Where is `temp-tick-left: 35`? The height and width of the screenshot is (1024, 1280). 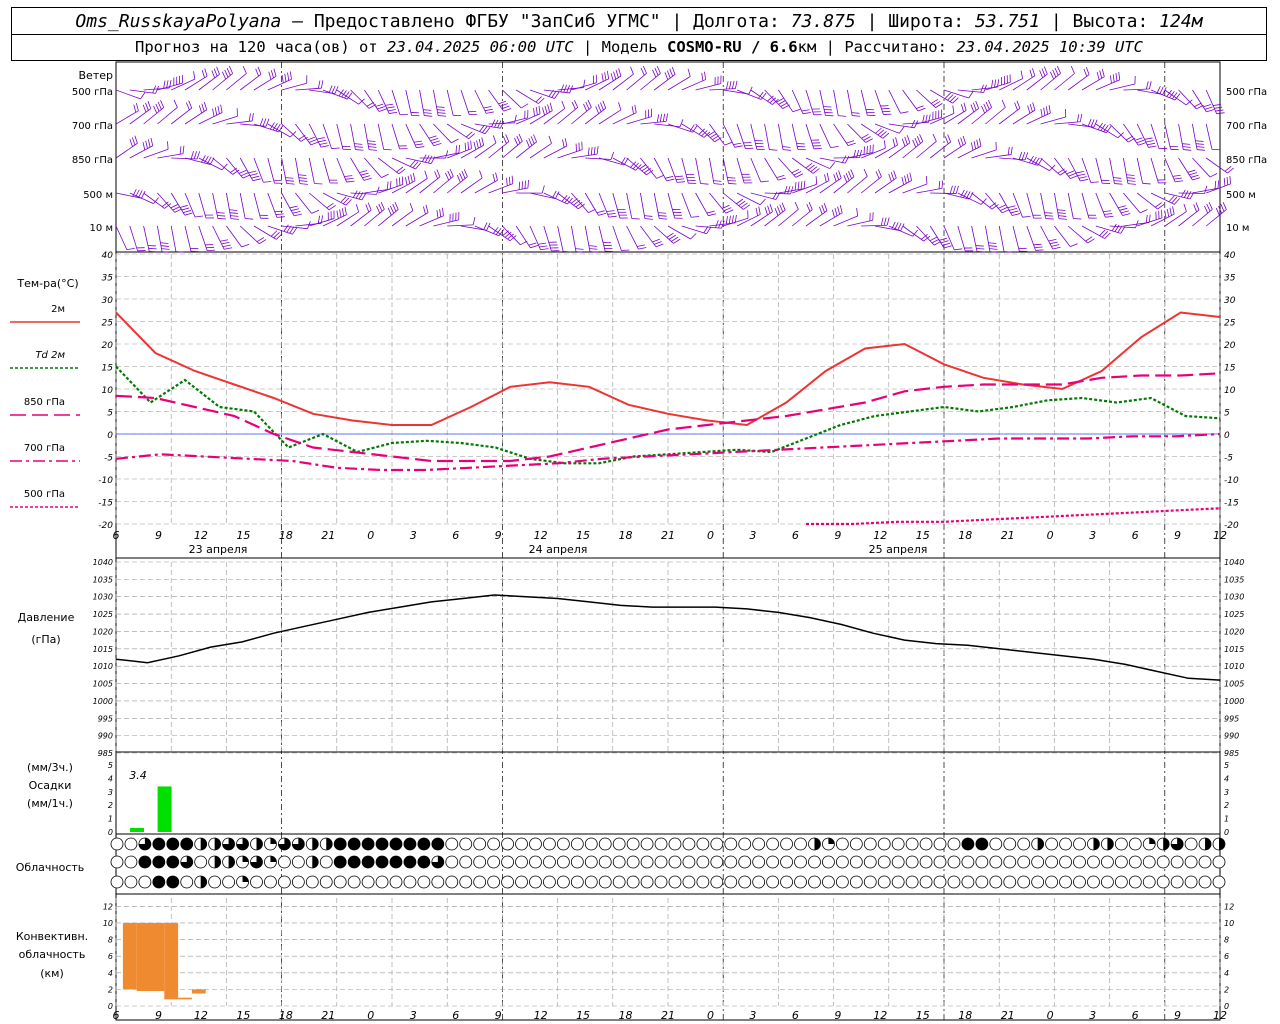
temp-tick-left: 35 is located at coordinates (108, 279).